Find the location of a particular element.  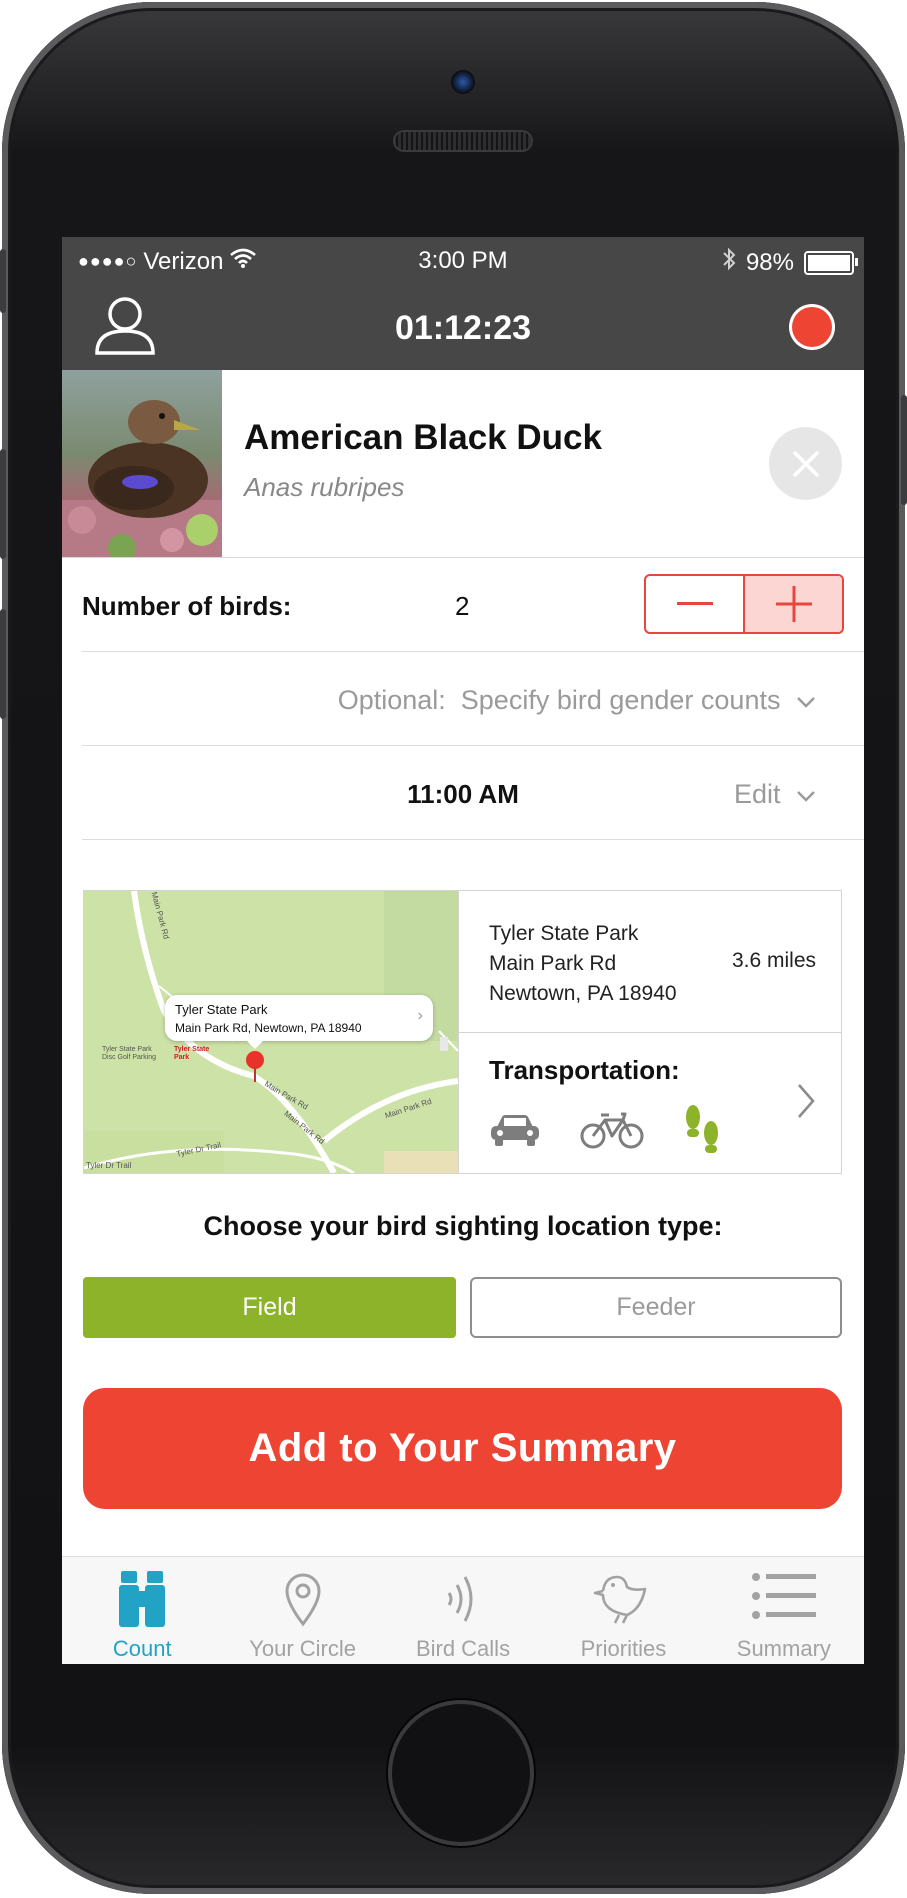

feeder-option-button: Feeder is located at coordinates (656, 1307).